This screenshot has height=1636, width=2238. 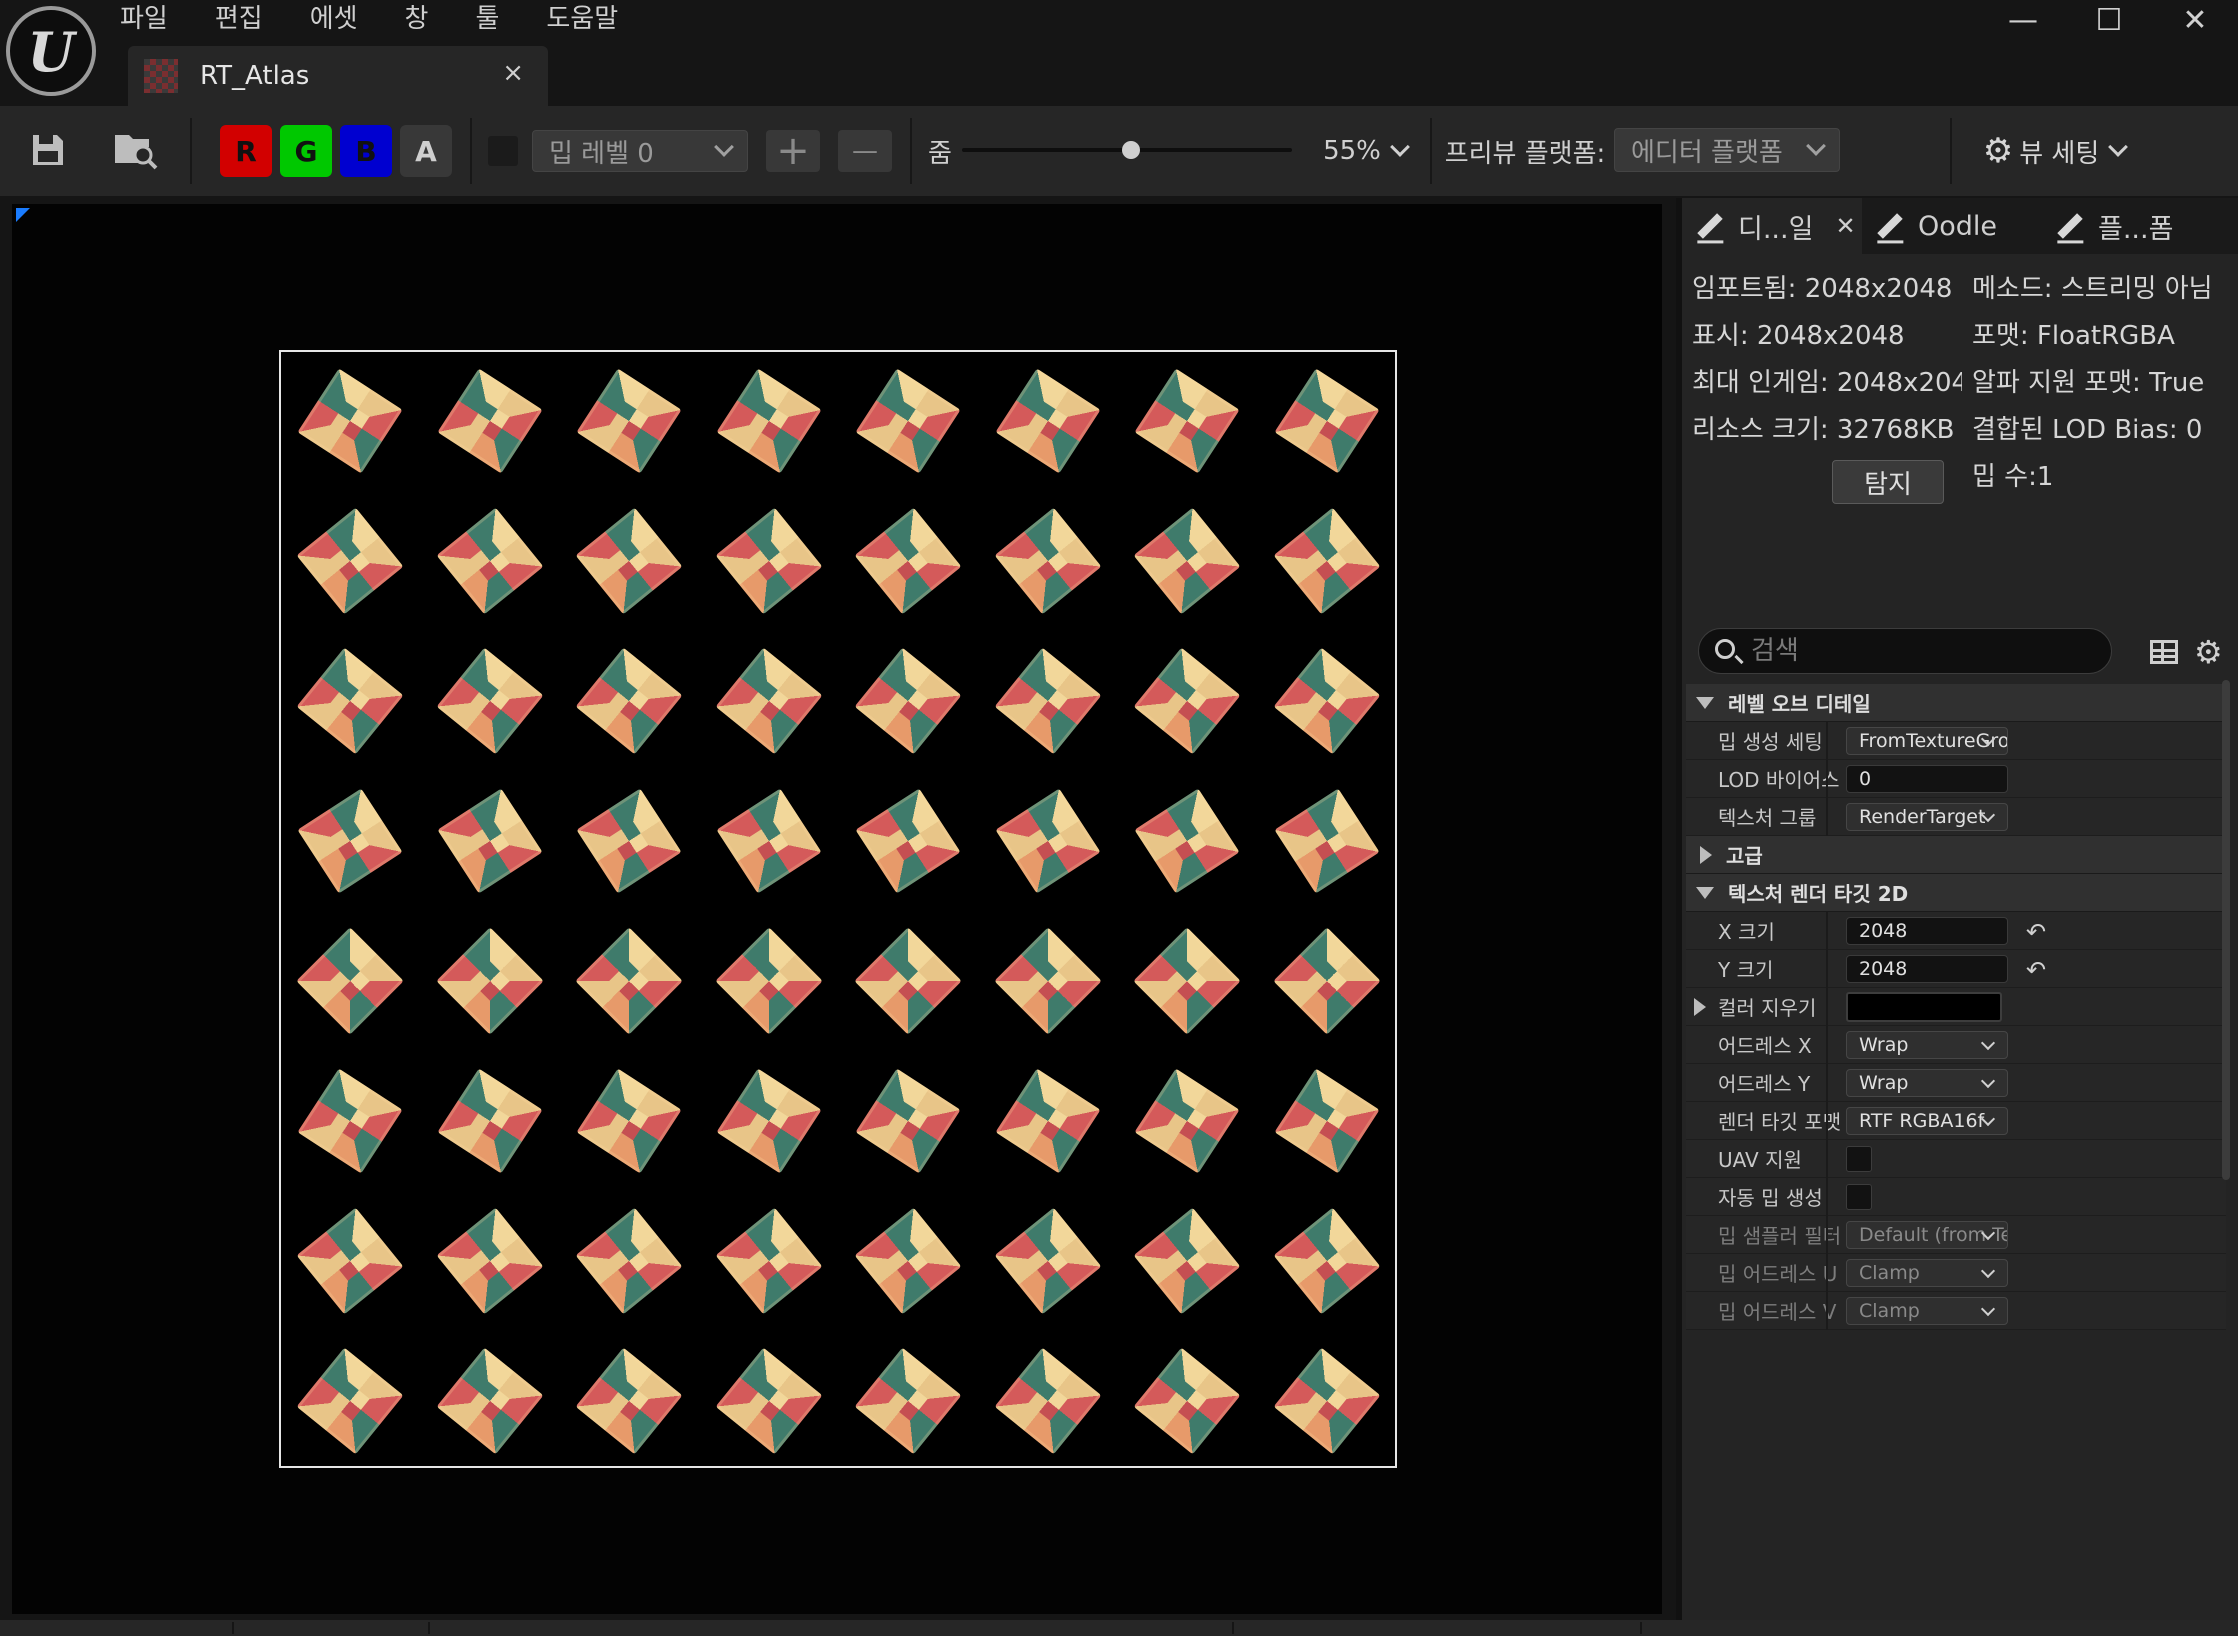 I want to click on details-search, so click(x=1905, y=651).